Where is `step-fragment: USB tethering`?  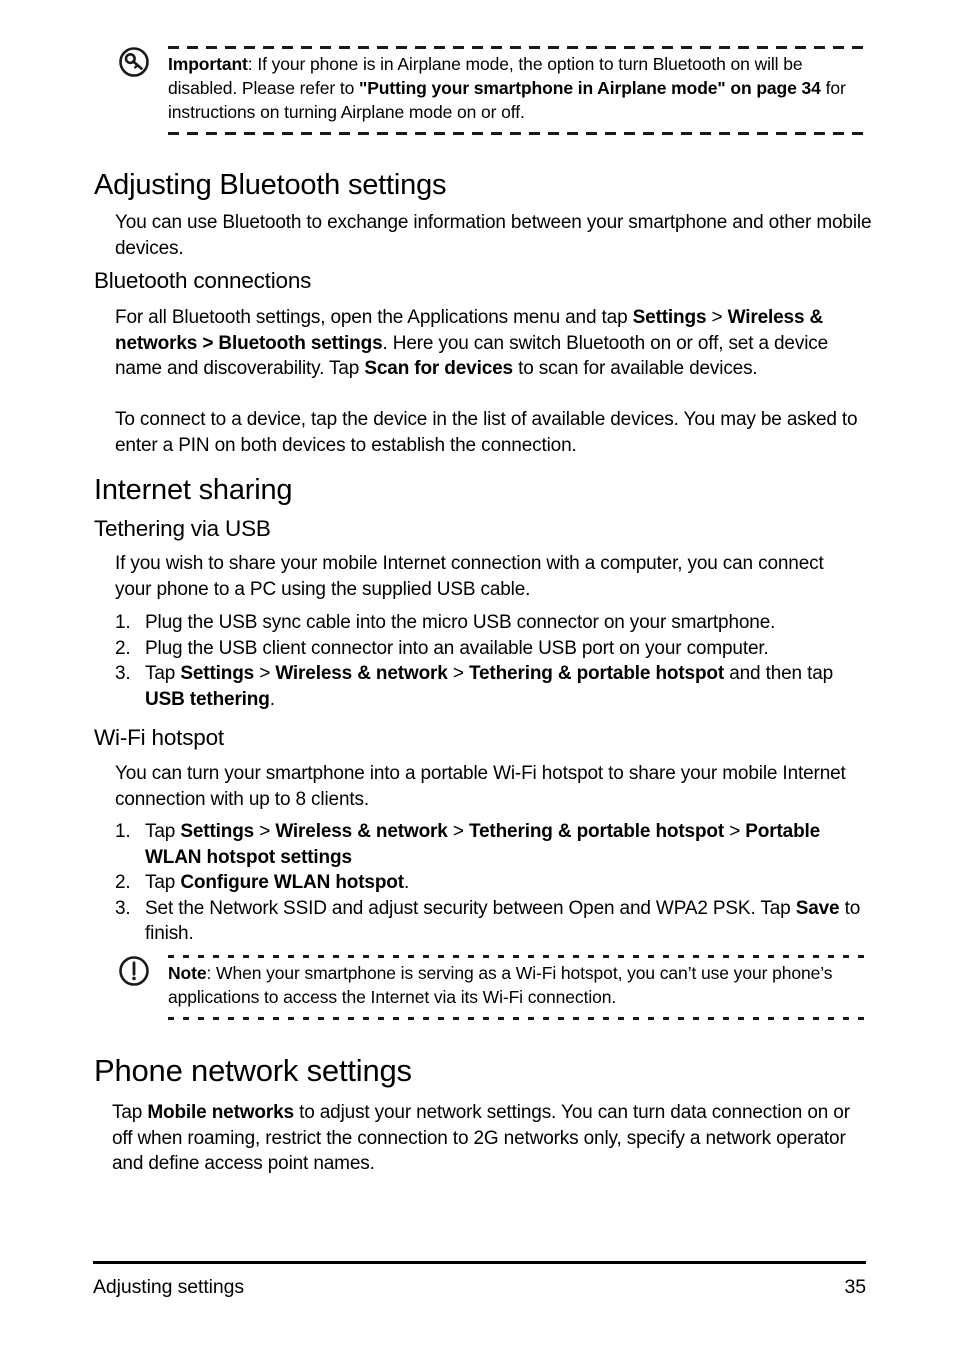 step-fragment: USB tethering is located at coordinates (207, 699).